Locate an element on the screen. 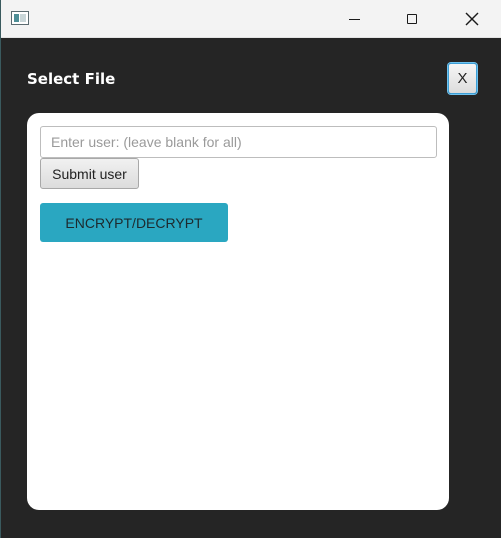 The height and width of the screenshot is (538, 501). submit-user-button: Submit user is located at coordinates (89, 173).